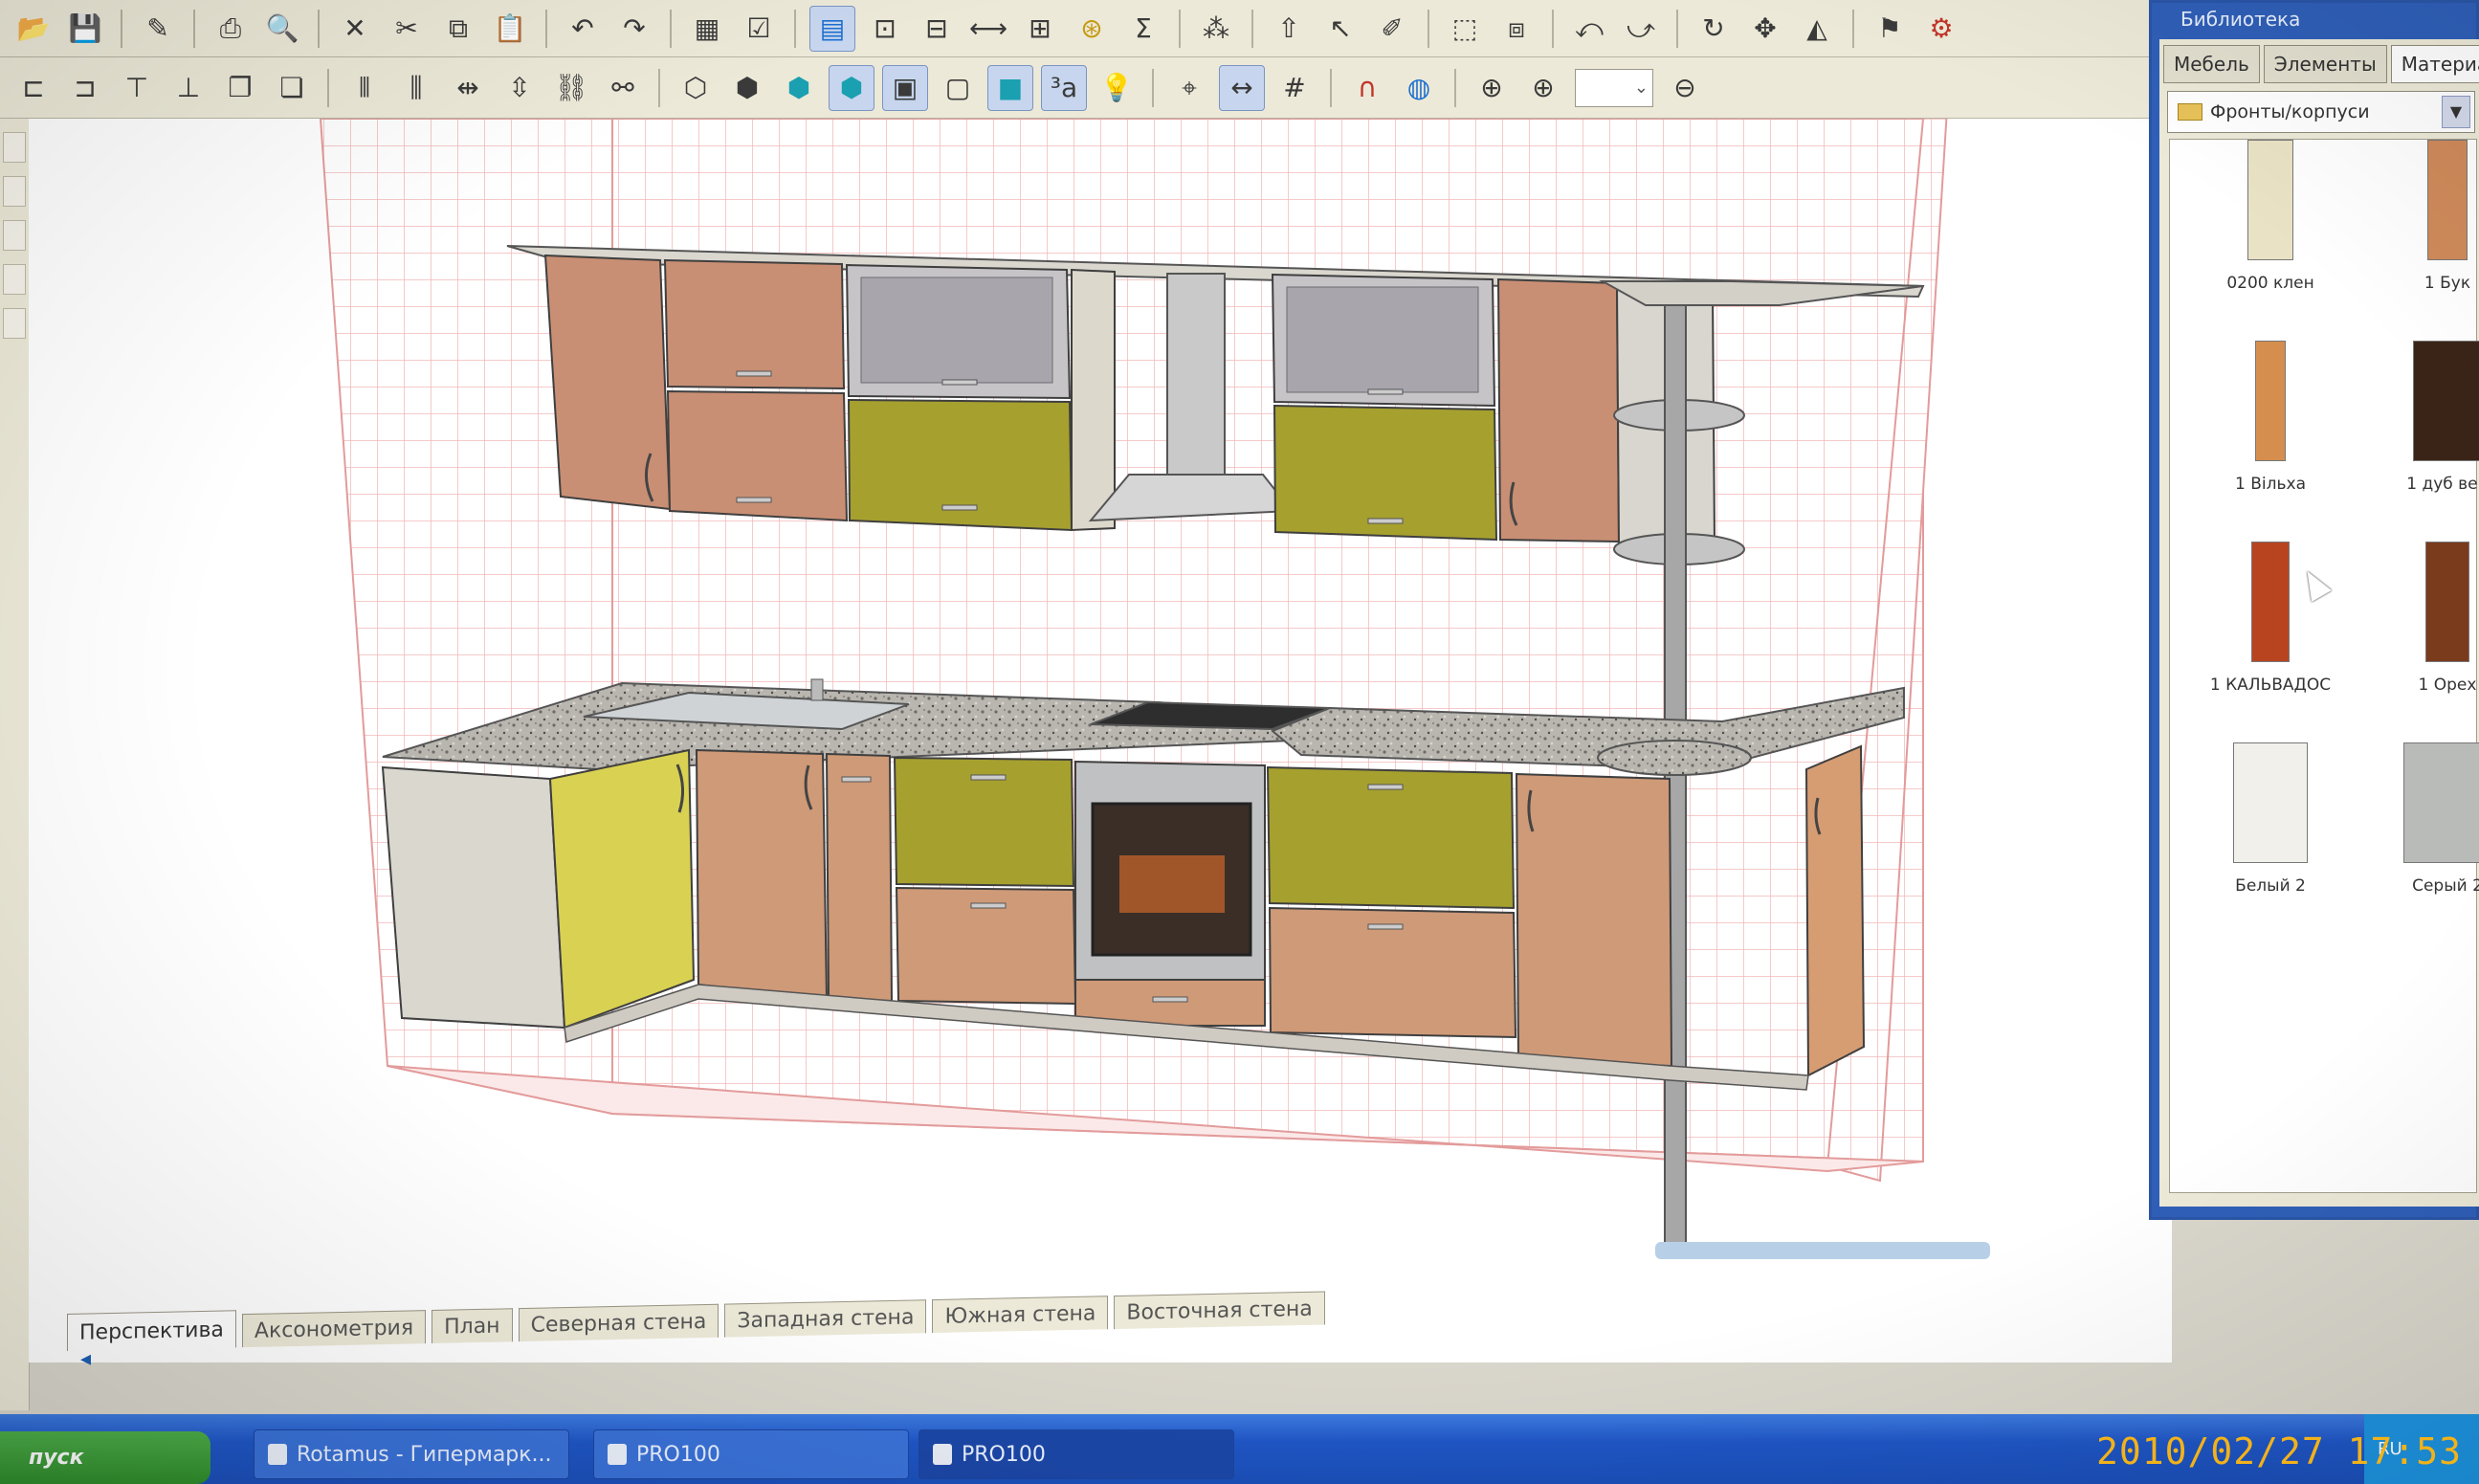 The image size is (2479, 1484). I want to click on light-bulb-icon: 💡, so click(1117, 88).